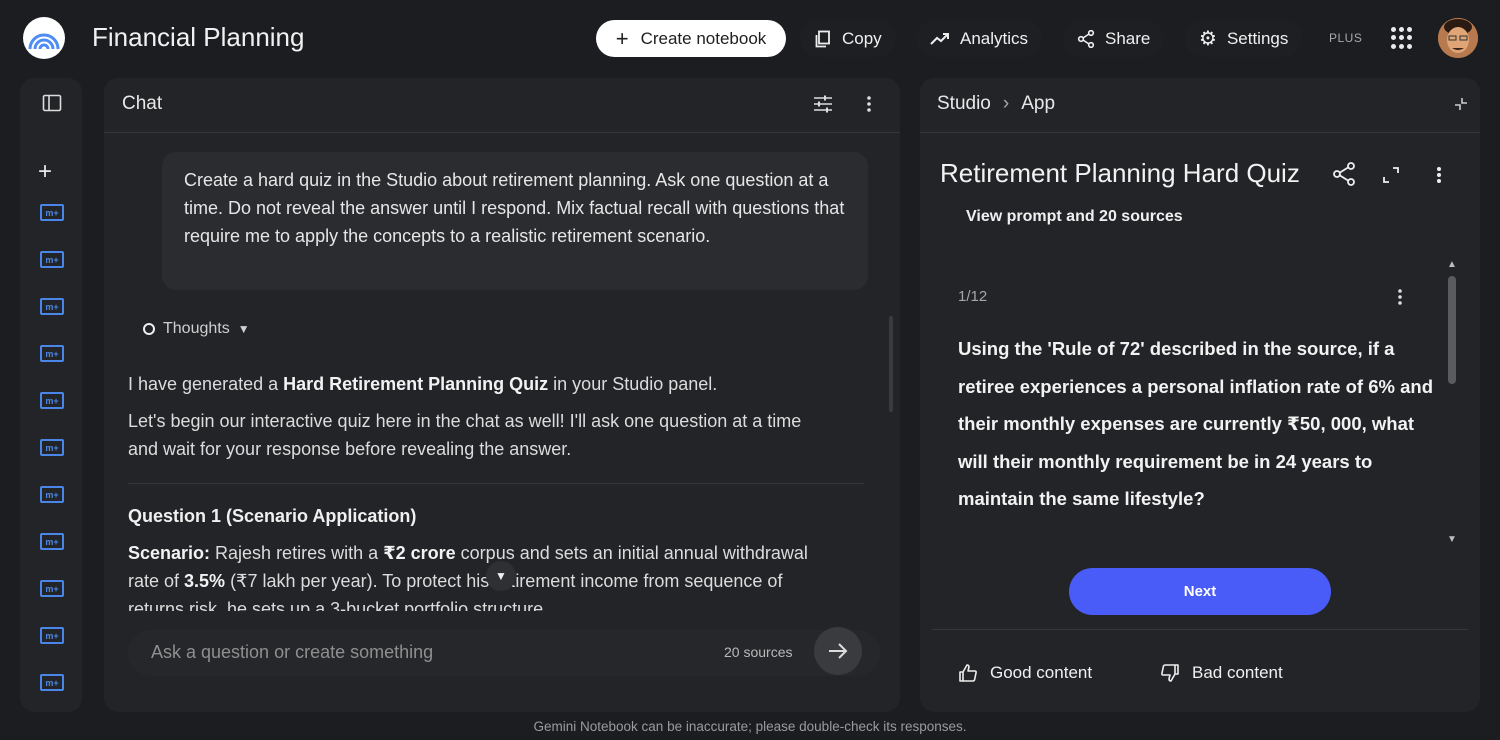 The width and height of the screenshot is (1500, 740). Describe the element at coordinates (142, 103) in the screenshot. I see `chat-header: Chat` at that location.